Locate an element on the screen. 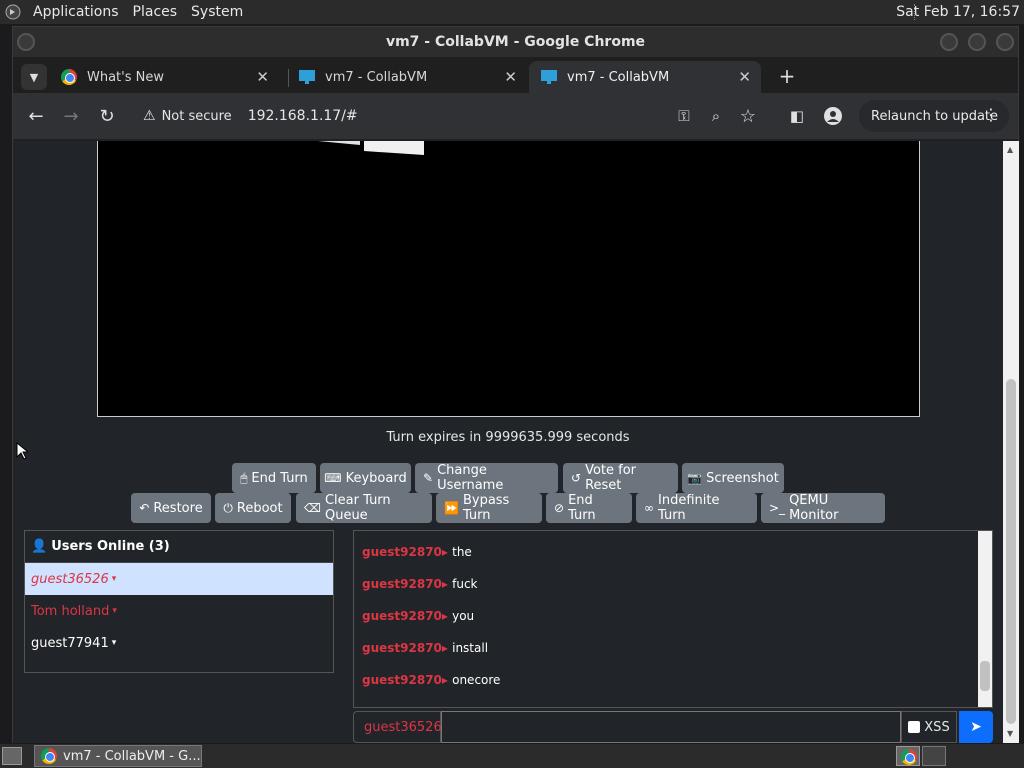 The height and width of the screenshot is (768, 1024). security-label: Not secure is located at coordinates (197, 116).